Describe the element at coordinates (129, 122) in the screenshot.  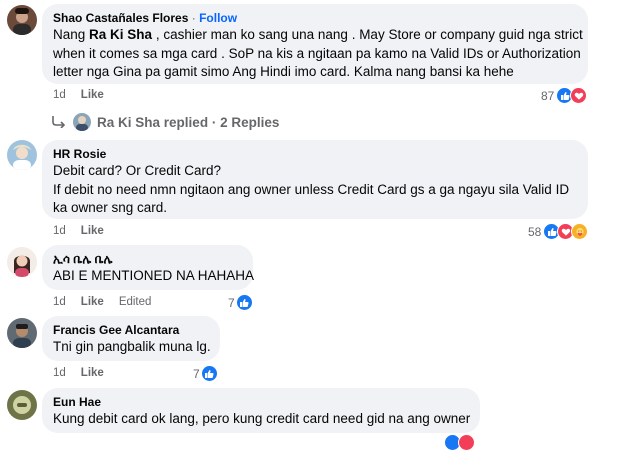
I see `reply-author: Ra Ki Sha` at that location.